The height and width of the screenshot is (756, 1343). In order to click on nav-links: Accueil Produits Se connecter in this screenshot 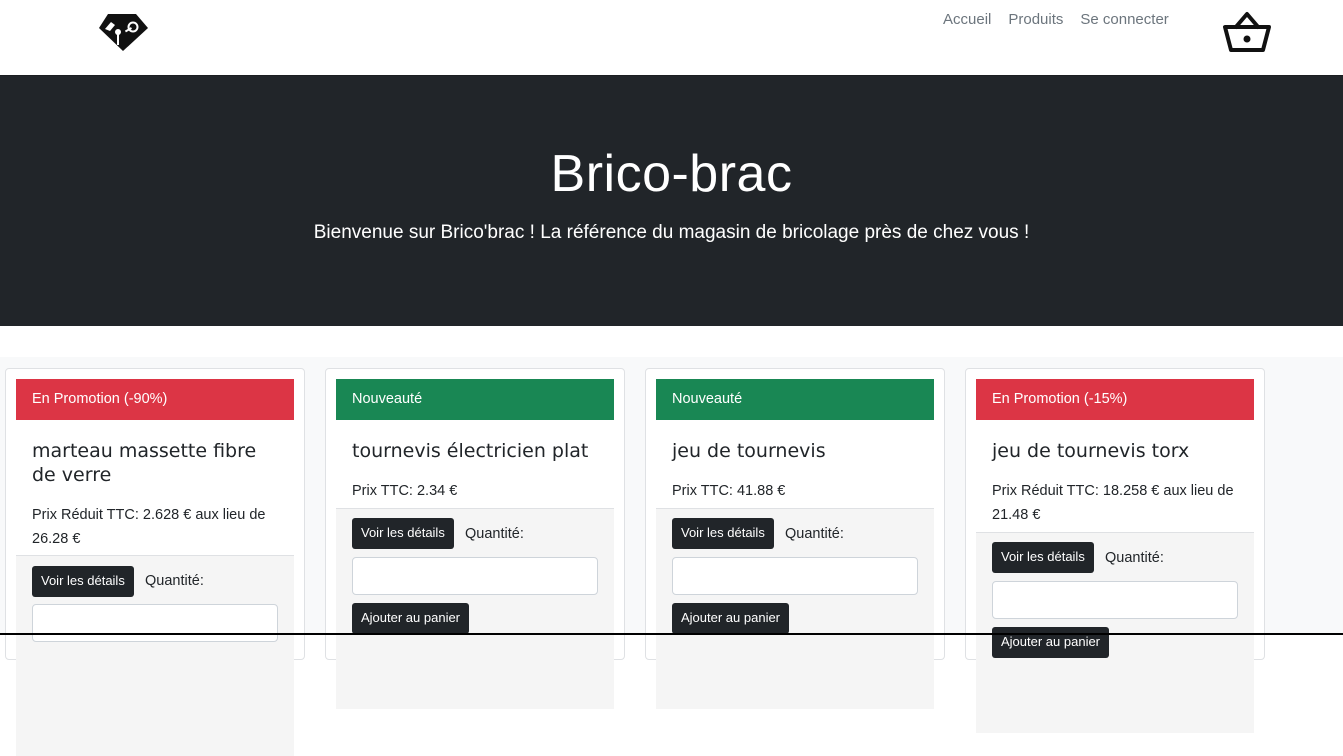, I will do `click(1064, 20)`.